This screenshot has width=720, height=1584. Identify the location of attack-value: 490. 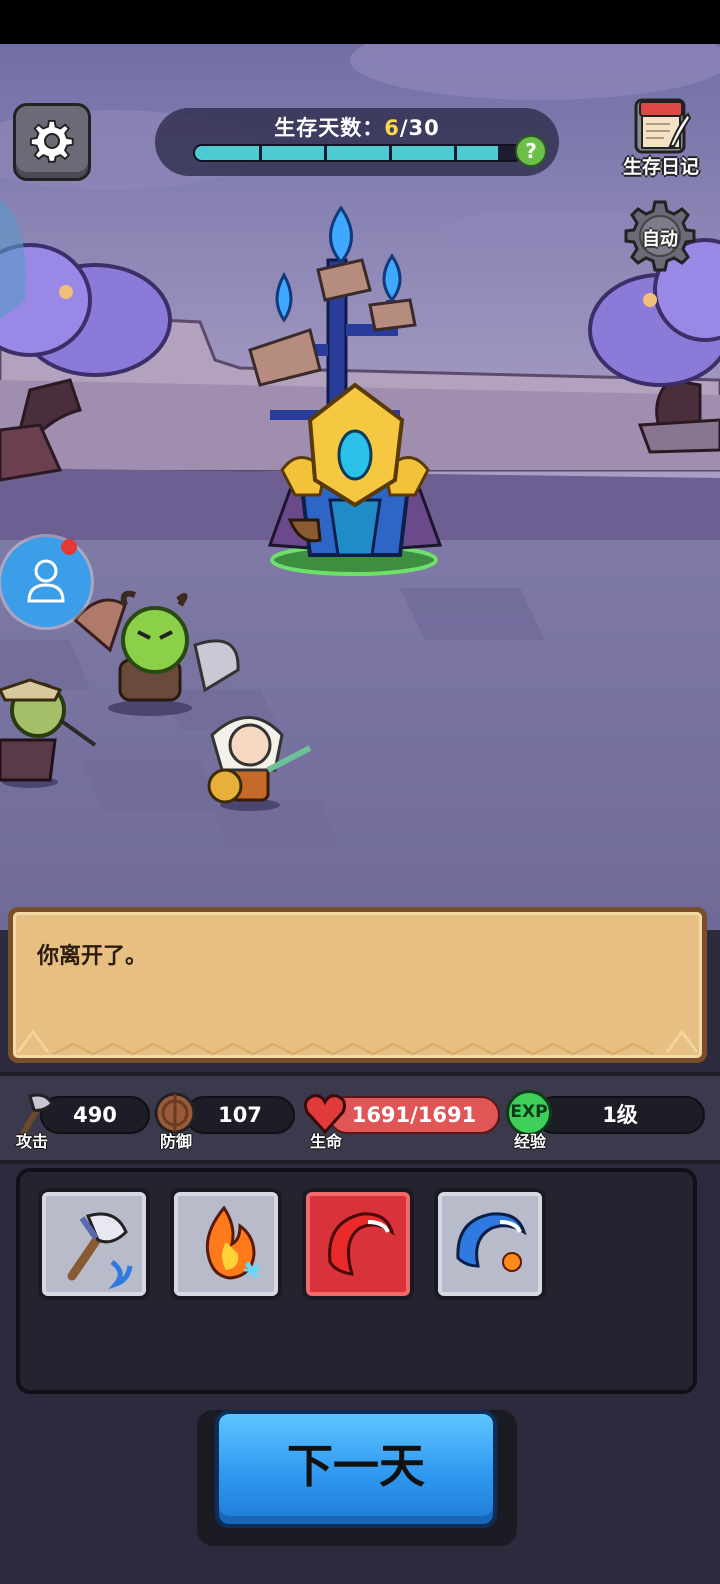
(95, 1115).